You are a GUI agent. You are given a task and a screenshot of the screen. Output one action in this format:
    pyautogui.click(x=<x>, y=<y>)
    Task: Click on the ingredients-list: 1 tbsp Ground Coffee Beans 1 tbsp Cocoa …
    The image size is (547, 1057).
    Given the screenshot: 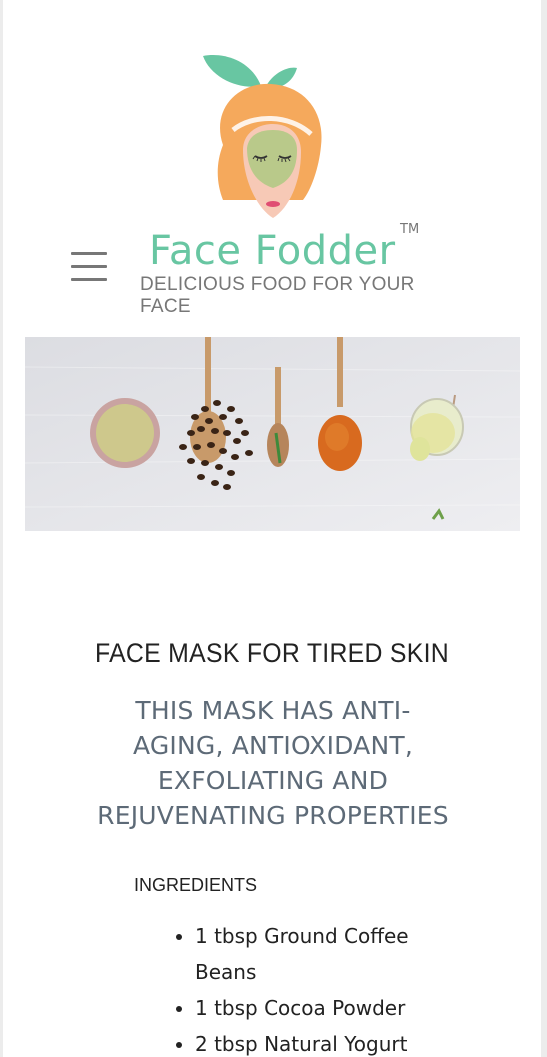 What is the action you would take?
    pyautogui.click(x=314, y=987)
    